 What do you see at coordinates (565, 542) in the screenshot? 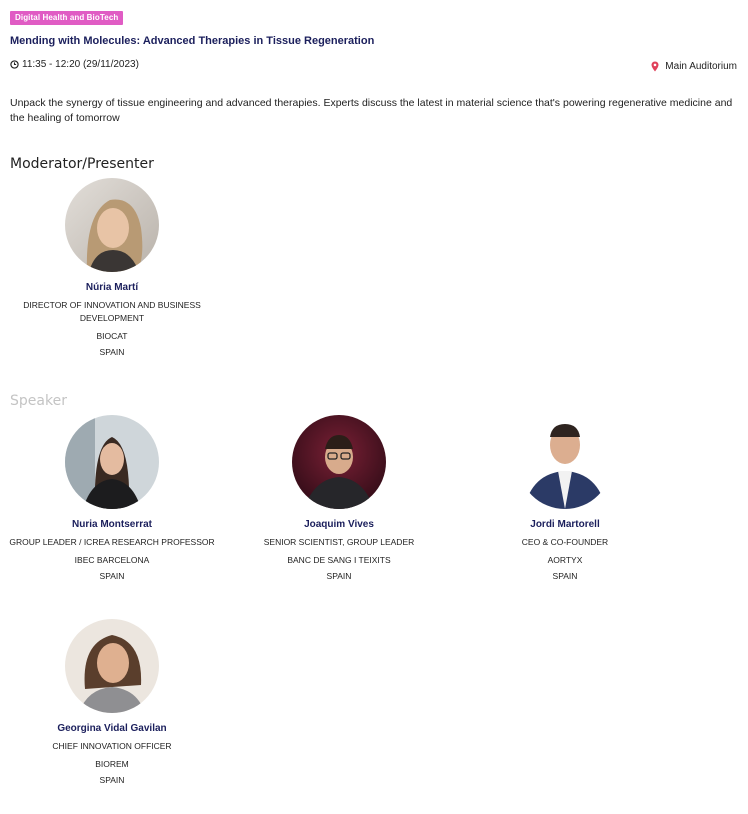
I see `person-role: CEO & CO-FOUNDER` at bounding box center [565, 542].